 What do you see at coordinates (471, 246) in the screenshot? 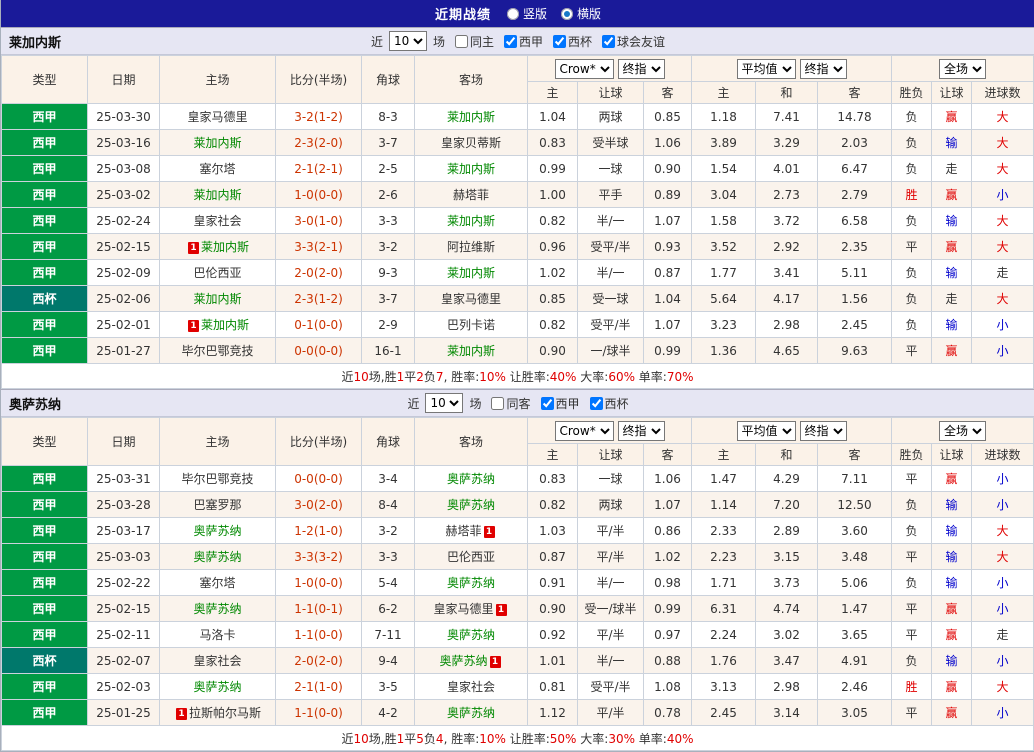
I see `away-team: 阿拉维斯` at bounding box center [471, 246].